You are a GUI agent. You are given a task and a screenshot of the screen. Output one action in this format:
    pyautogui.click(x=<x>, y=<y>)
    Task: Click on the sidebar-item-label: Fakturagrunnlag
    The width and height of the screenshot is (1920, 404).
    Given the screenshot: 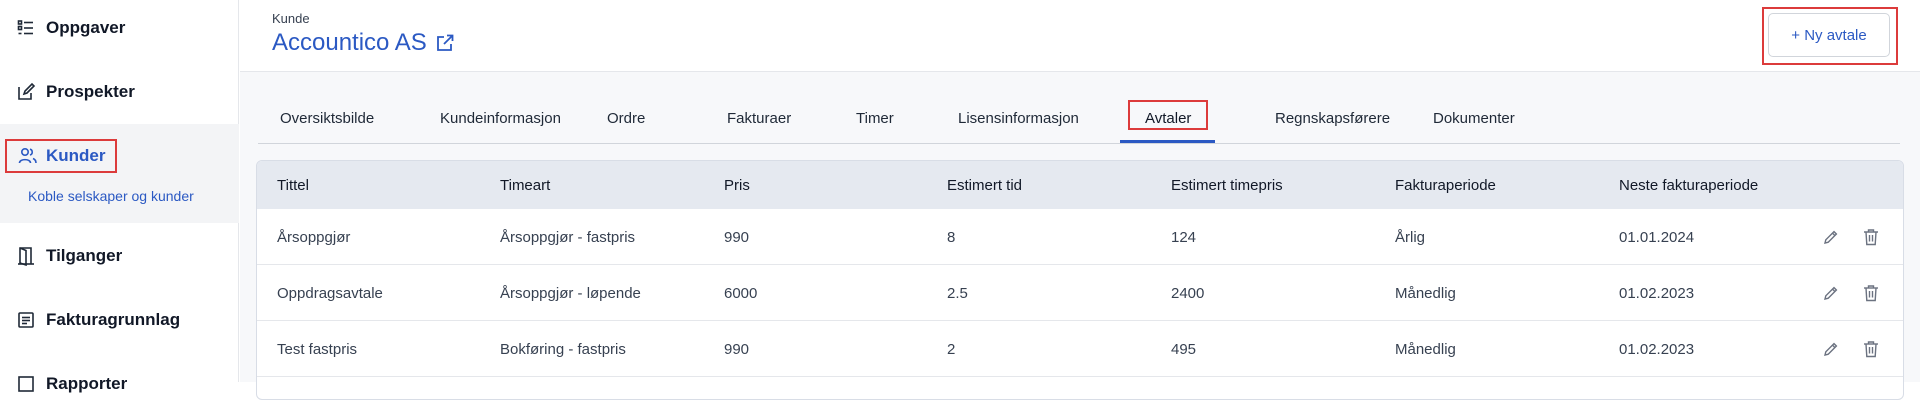 What is the action you would take?
    pyautogui.click(x=113, y=319)
    